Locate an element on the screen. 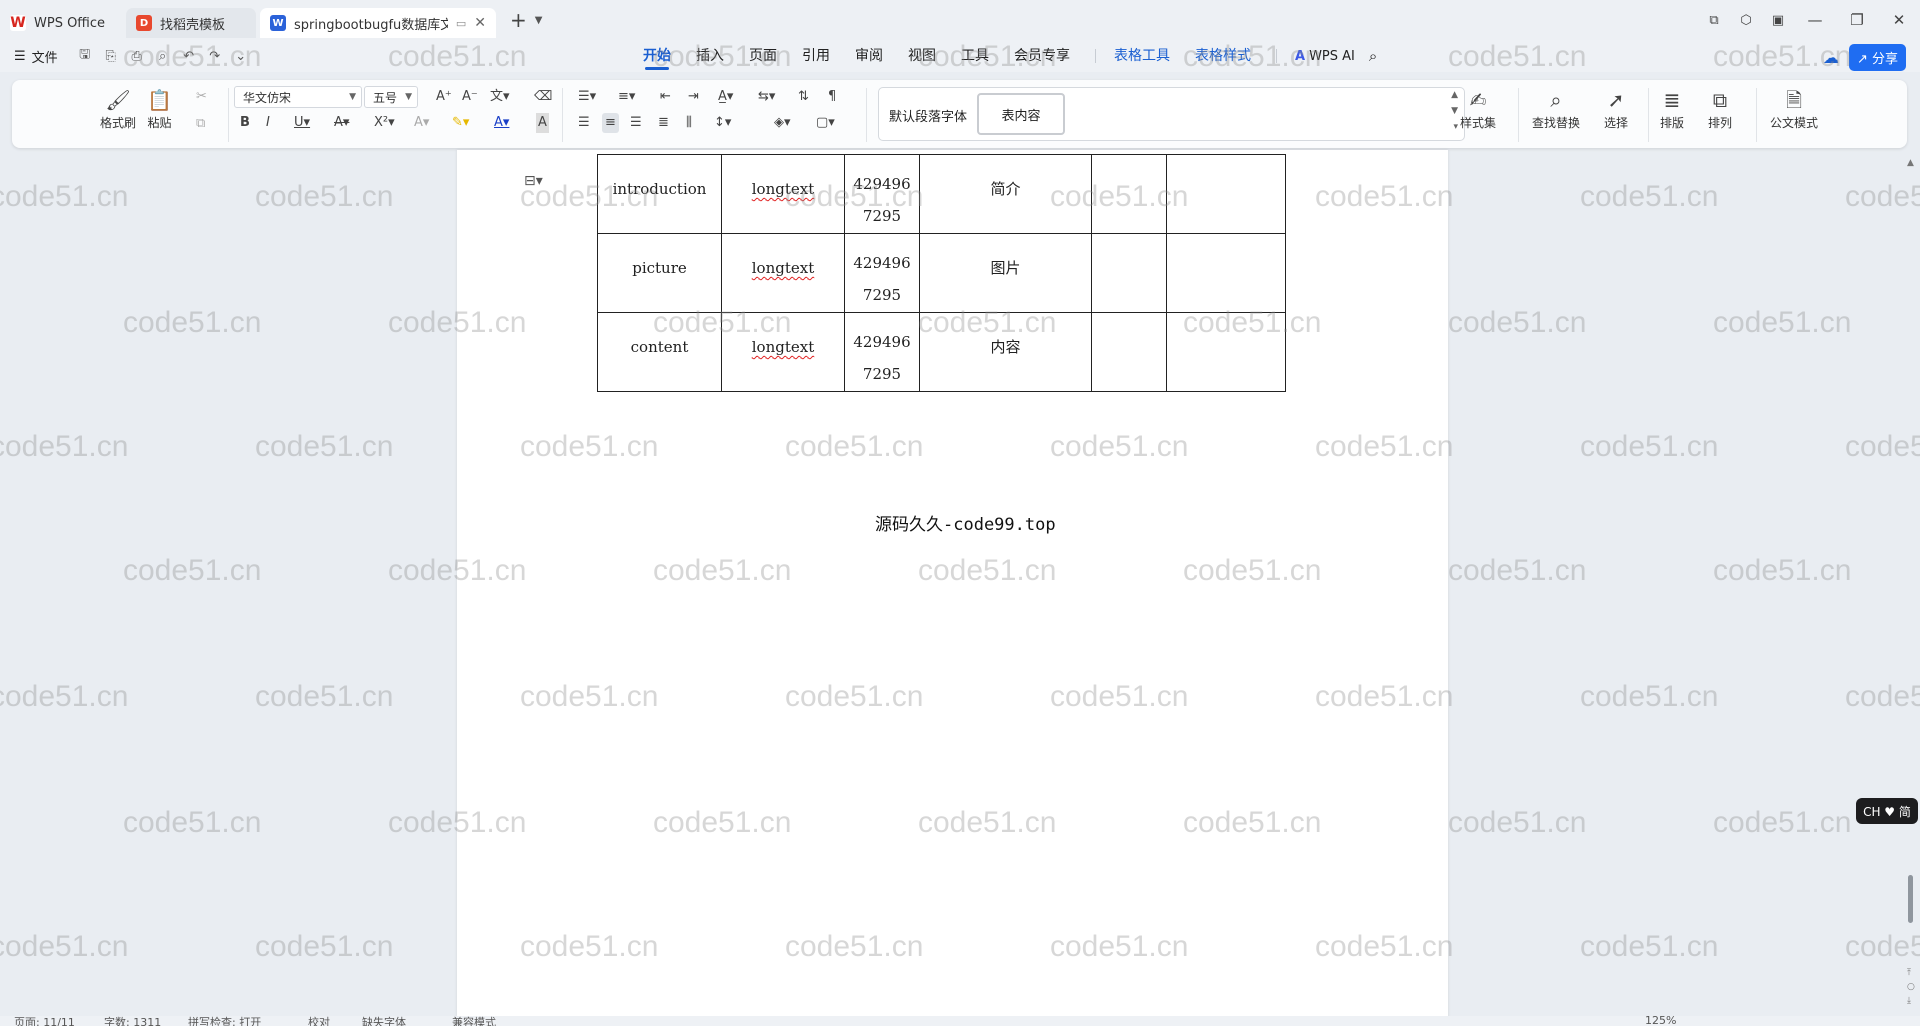 This screenshot has height=1026, width=1920. scroll-bottom-icon: ⤓ is located at coordinates (1909, 1001).